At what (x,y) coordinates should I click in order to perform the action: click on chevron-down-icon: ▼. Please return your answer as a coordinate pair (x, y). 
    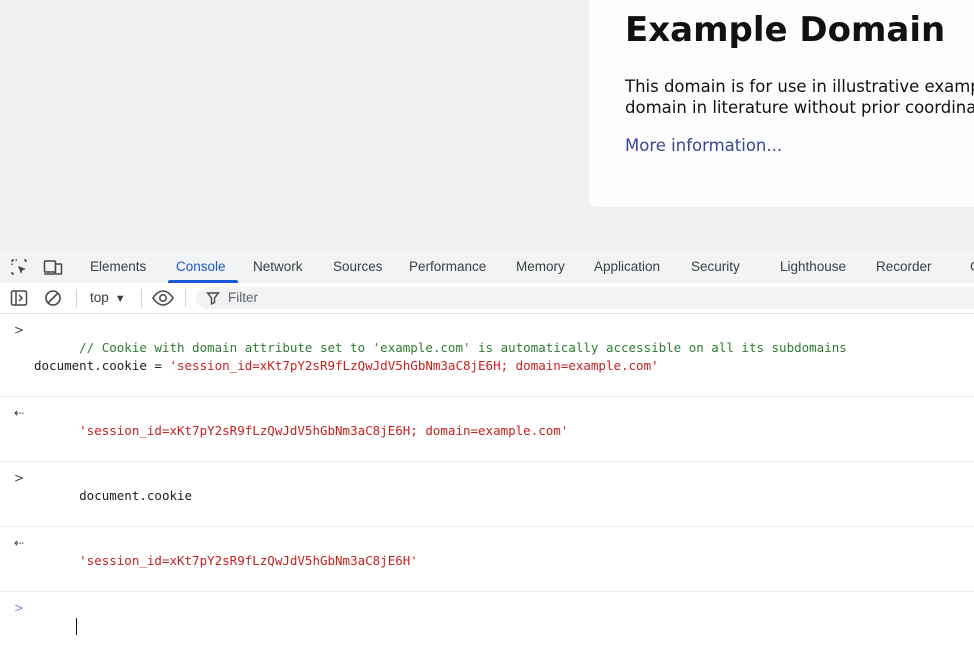
    Looking at the image, I should click on (120, 299).